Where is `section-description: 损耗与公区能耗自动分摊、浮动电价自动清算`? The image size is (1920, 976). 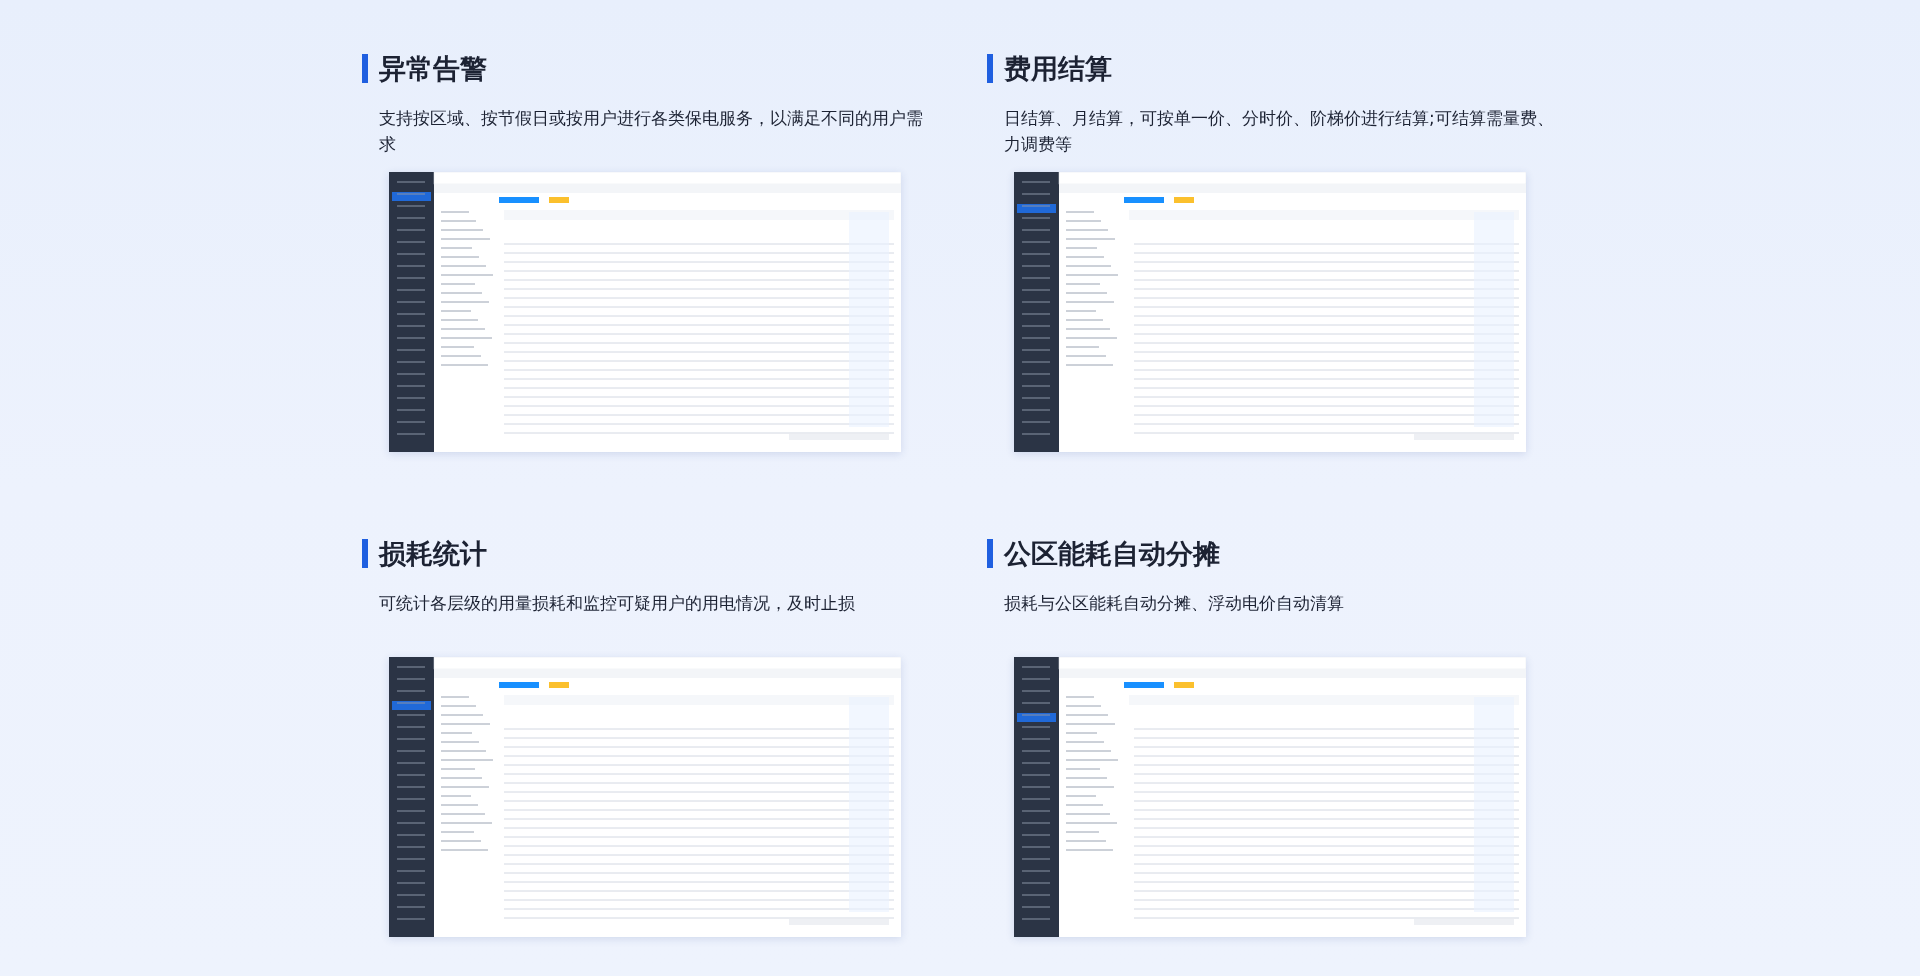 section-description: 损耗与公区能耗自动分摊、浮动电价自动清算 is located at coordinates (1174, 603).